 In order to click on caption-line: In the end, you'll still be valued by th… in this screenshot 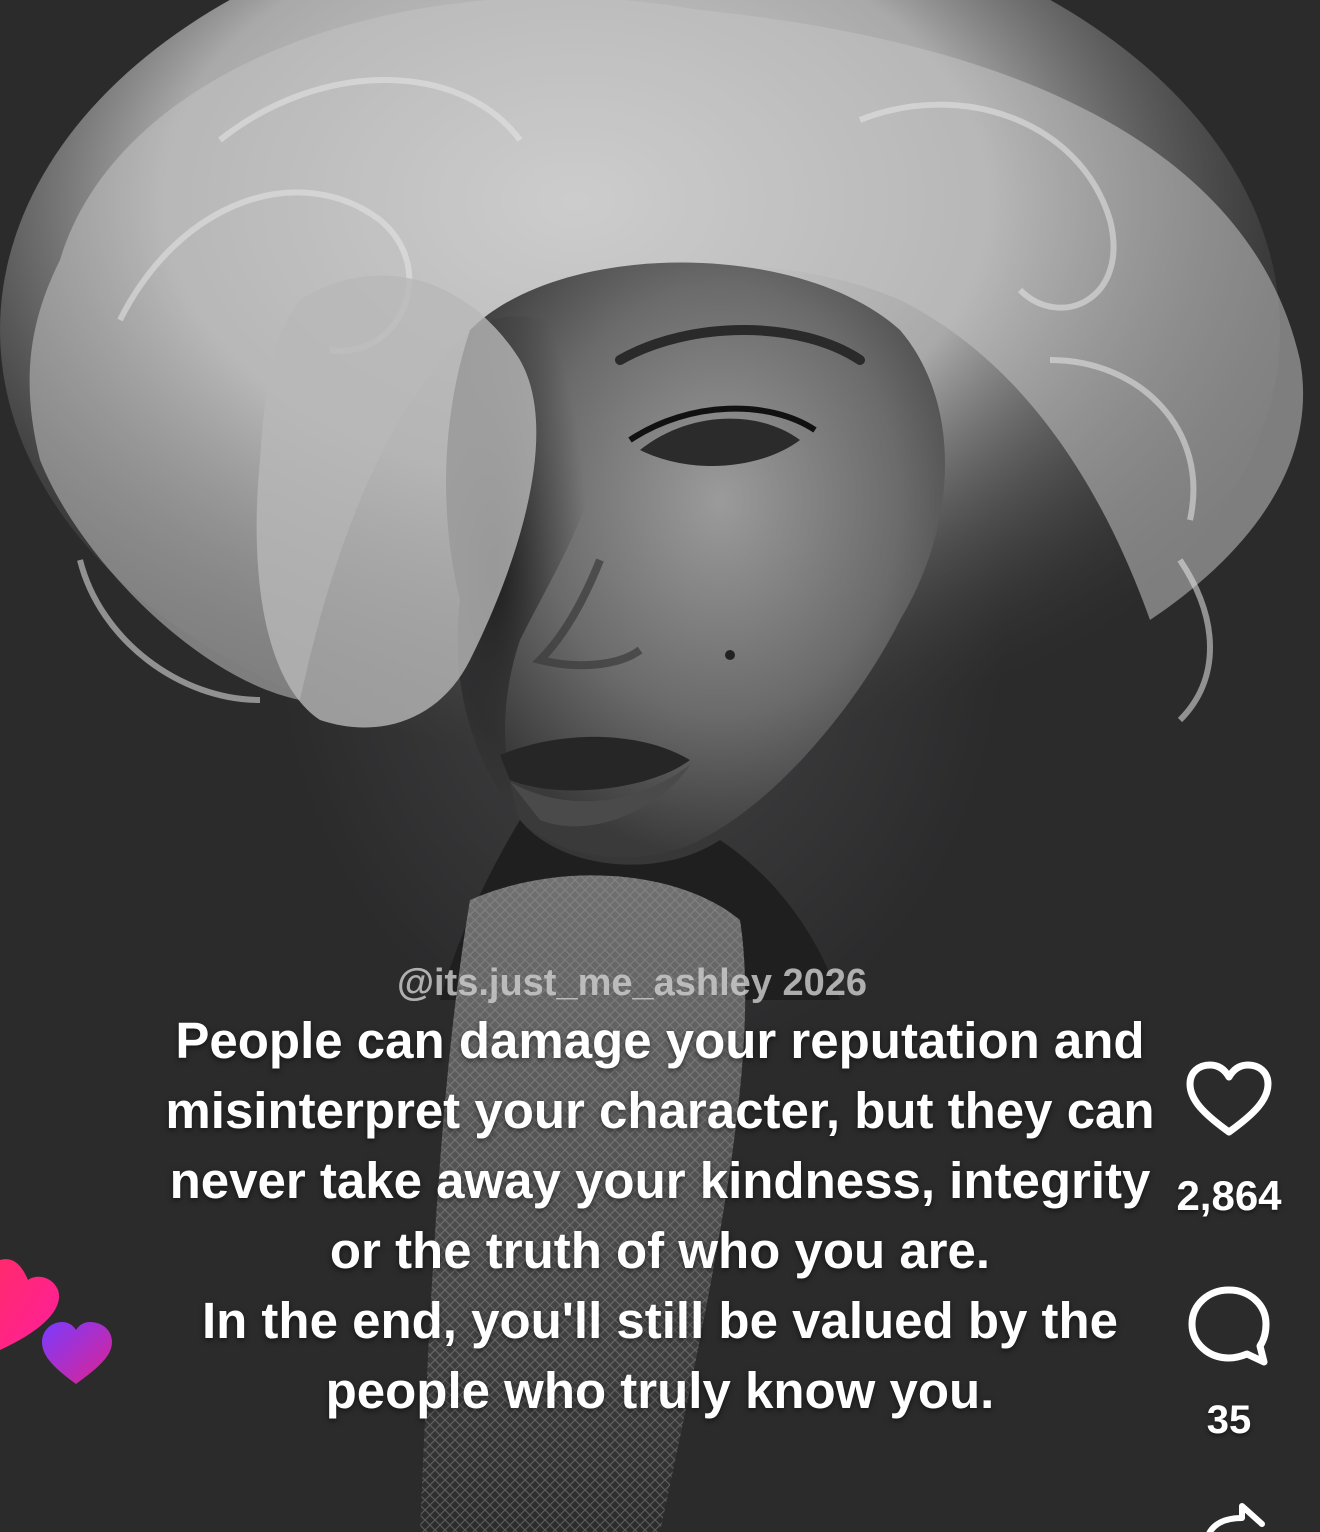, I will do `click(660, 1320)`.